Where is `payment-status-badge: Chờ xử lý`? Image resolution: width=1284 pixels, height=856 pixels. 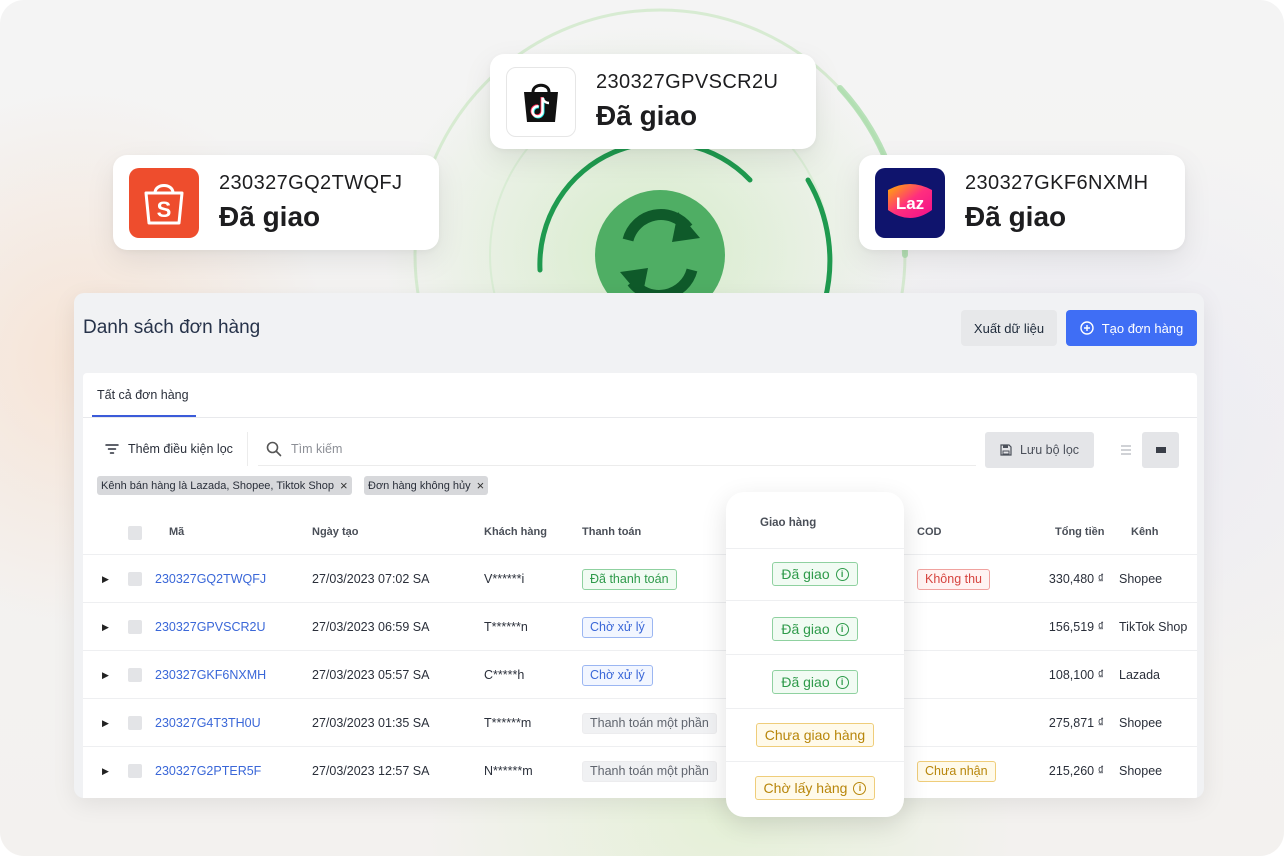
payment-status-badge: Chờ xử lý is located at coordinates (617, 675).